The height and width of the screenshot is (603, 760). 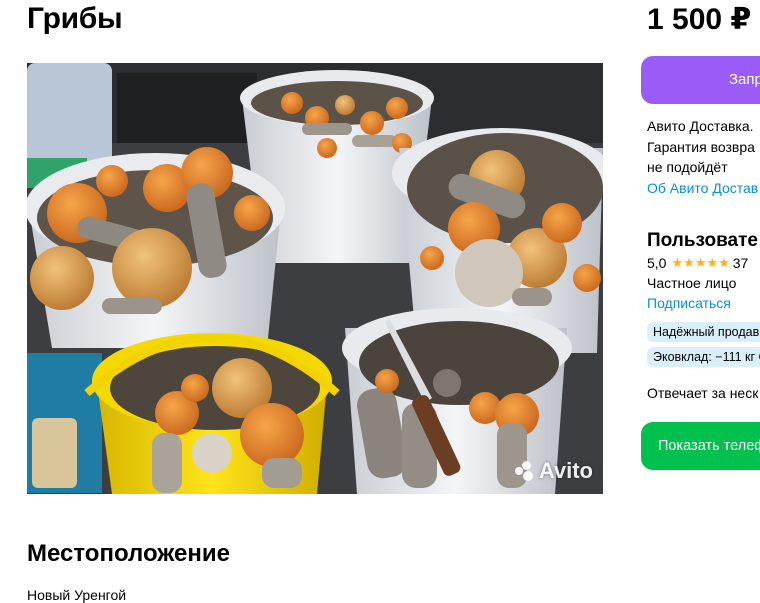 What do you see at coordinates (700, 80) in the screenshot?
I see `request-button: Запр` at bounding box center [700, 80].